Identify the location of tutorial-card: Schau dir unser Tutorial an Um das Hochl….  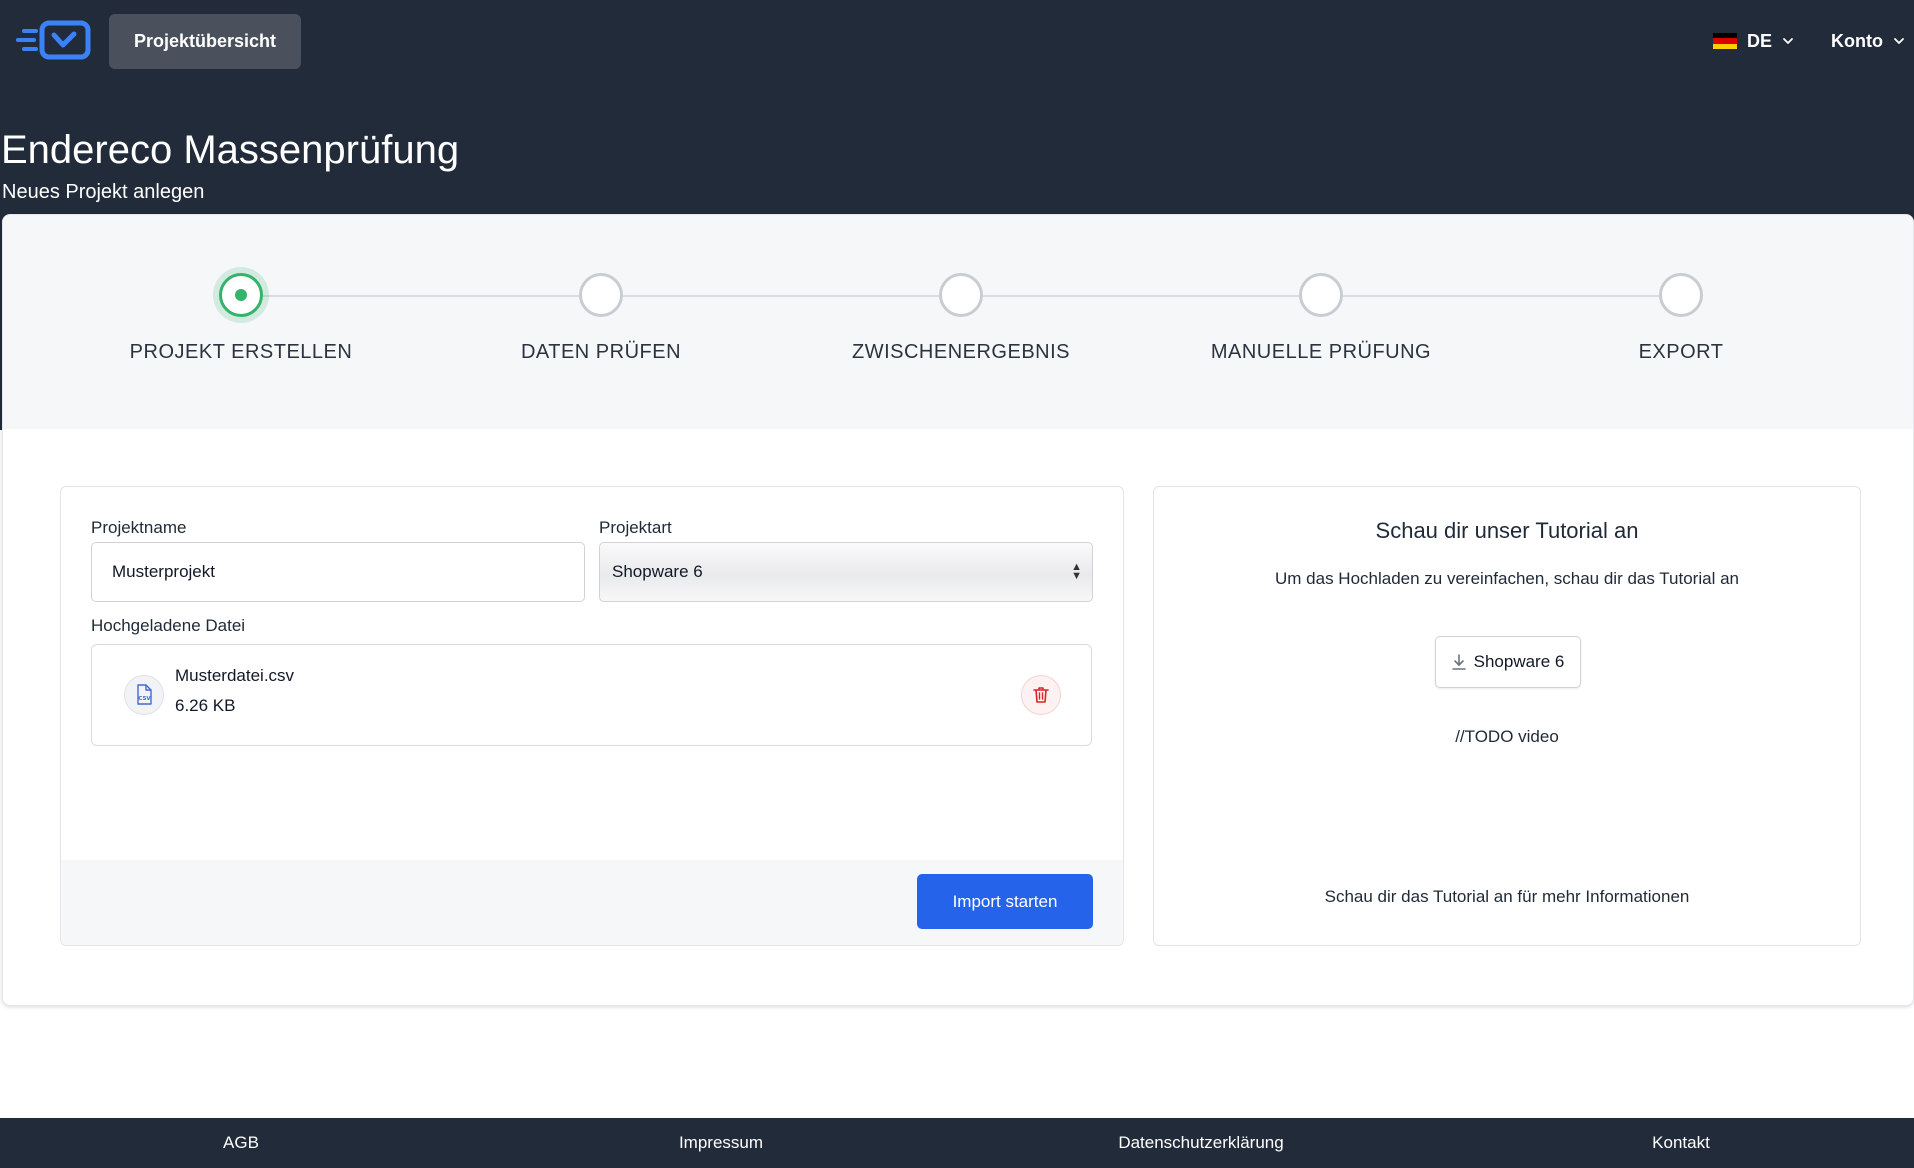
(1507, 716).